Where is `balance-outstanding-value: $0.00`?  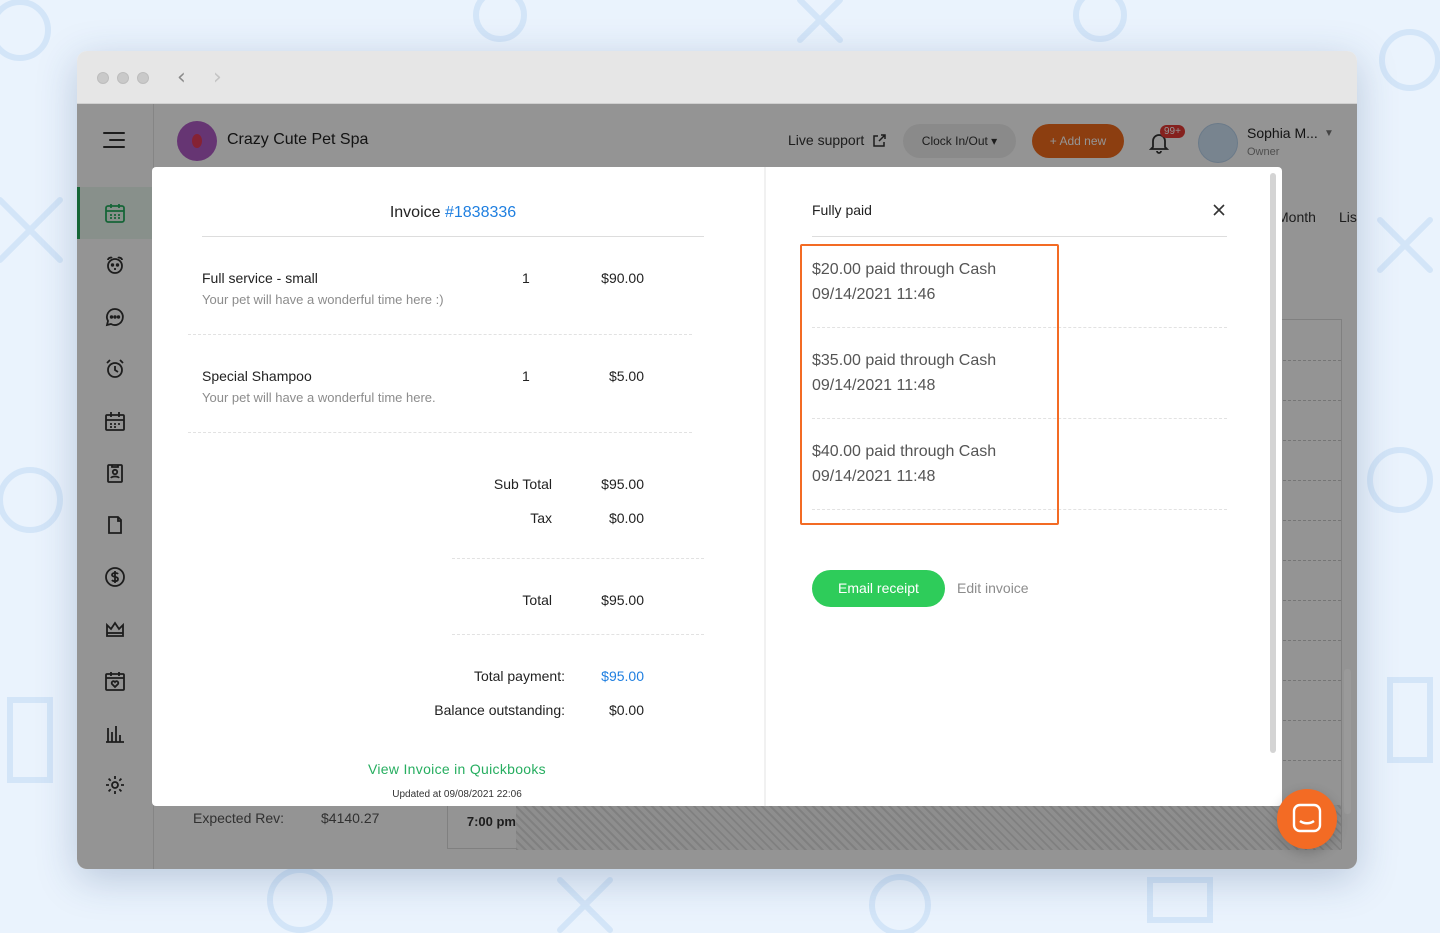
balance-outstanding-value: $0.00 is located at coordinates (626, 710).